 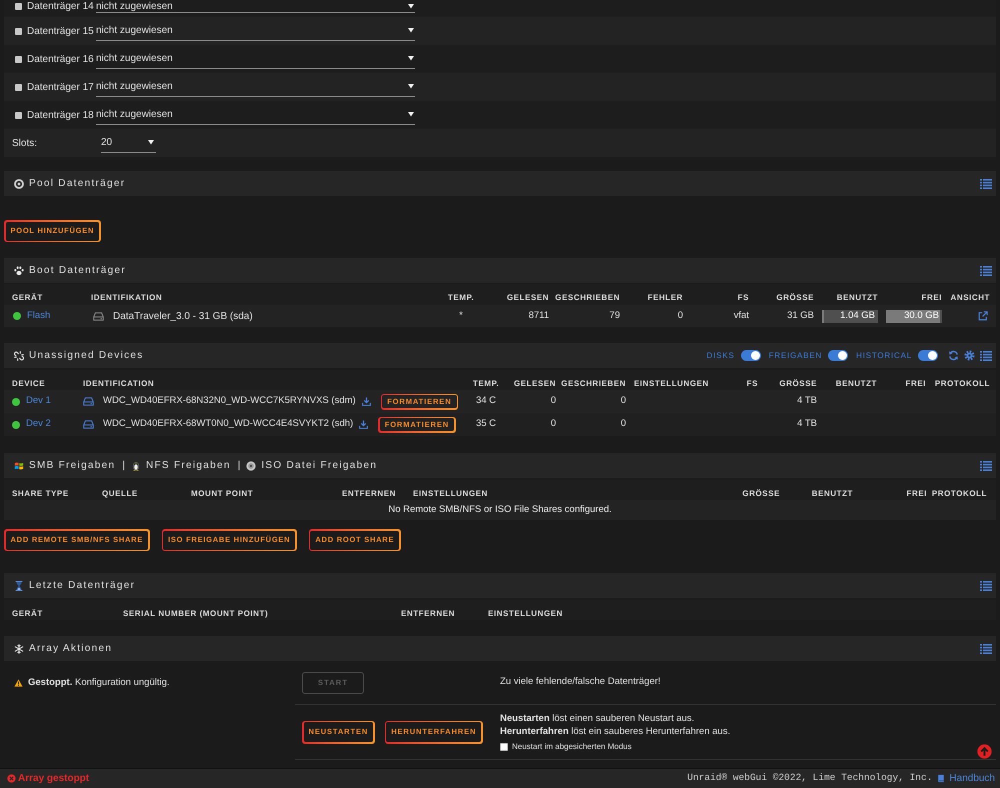 What do you see at coordinates (752, 383) in the screenshot?
I see `column-header: FS` at bounding box center [752, 383].